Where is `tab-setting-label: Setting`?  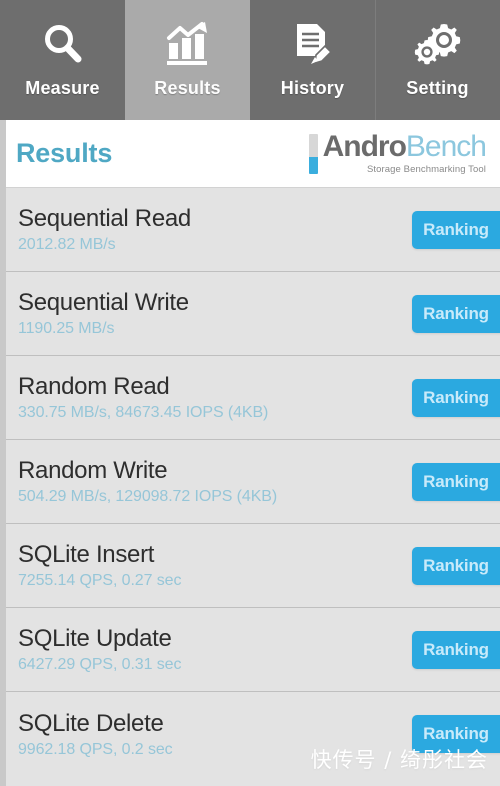 tab-setting-label: Setting is located at coordinates (437, 88).